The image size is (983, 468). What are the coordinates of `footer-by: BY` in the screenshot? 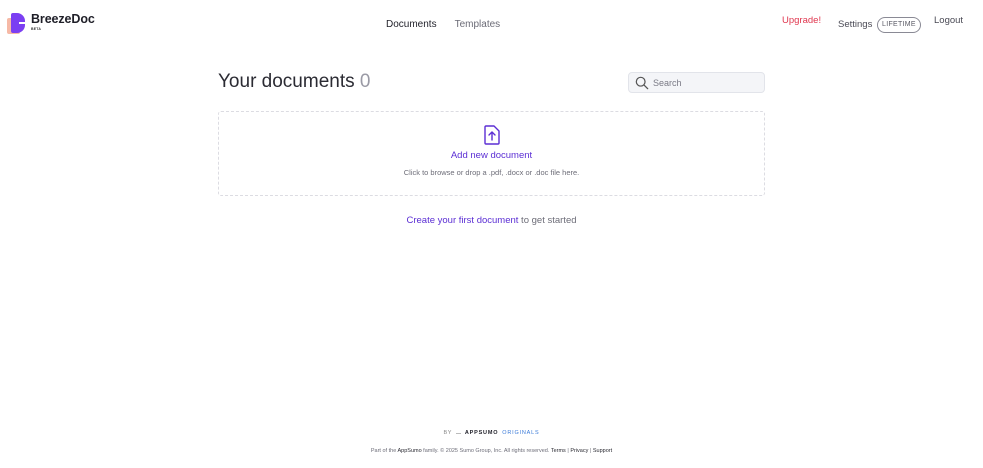 It's located at (447, 433).